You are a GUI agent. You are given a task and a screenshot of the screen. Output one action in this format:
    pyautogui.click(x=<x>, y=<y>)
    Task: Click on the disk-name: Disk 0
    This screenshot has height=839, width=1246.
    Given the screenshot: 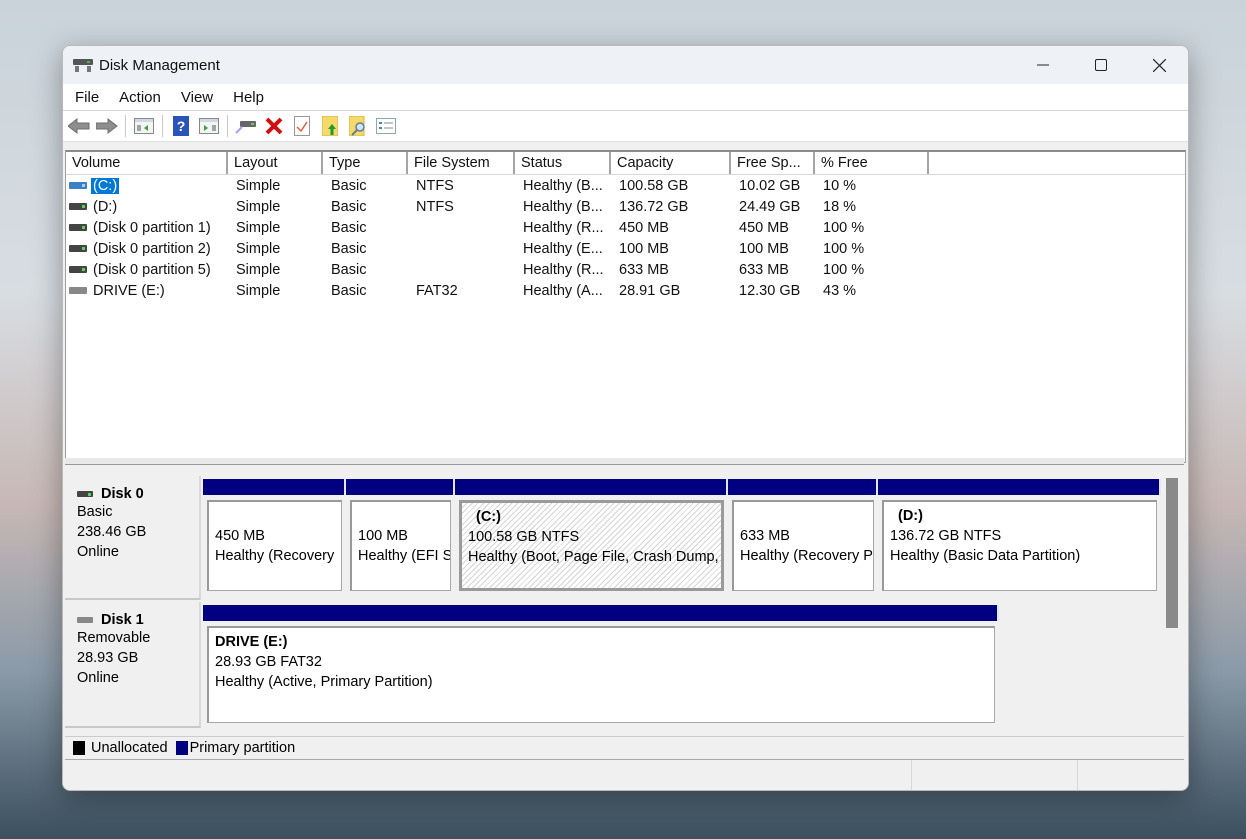 What is the action you would take?
    pyautogui.click(x=138, y=494)
    